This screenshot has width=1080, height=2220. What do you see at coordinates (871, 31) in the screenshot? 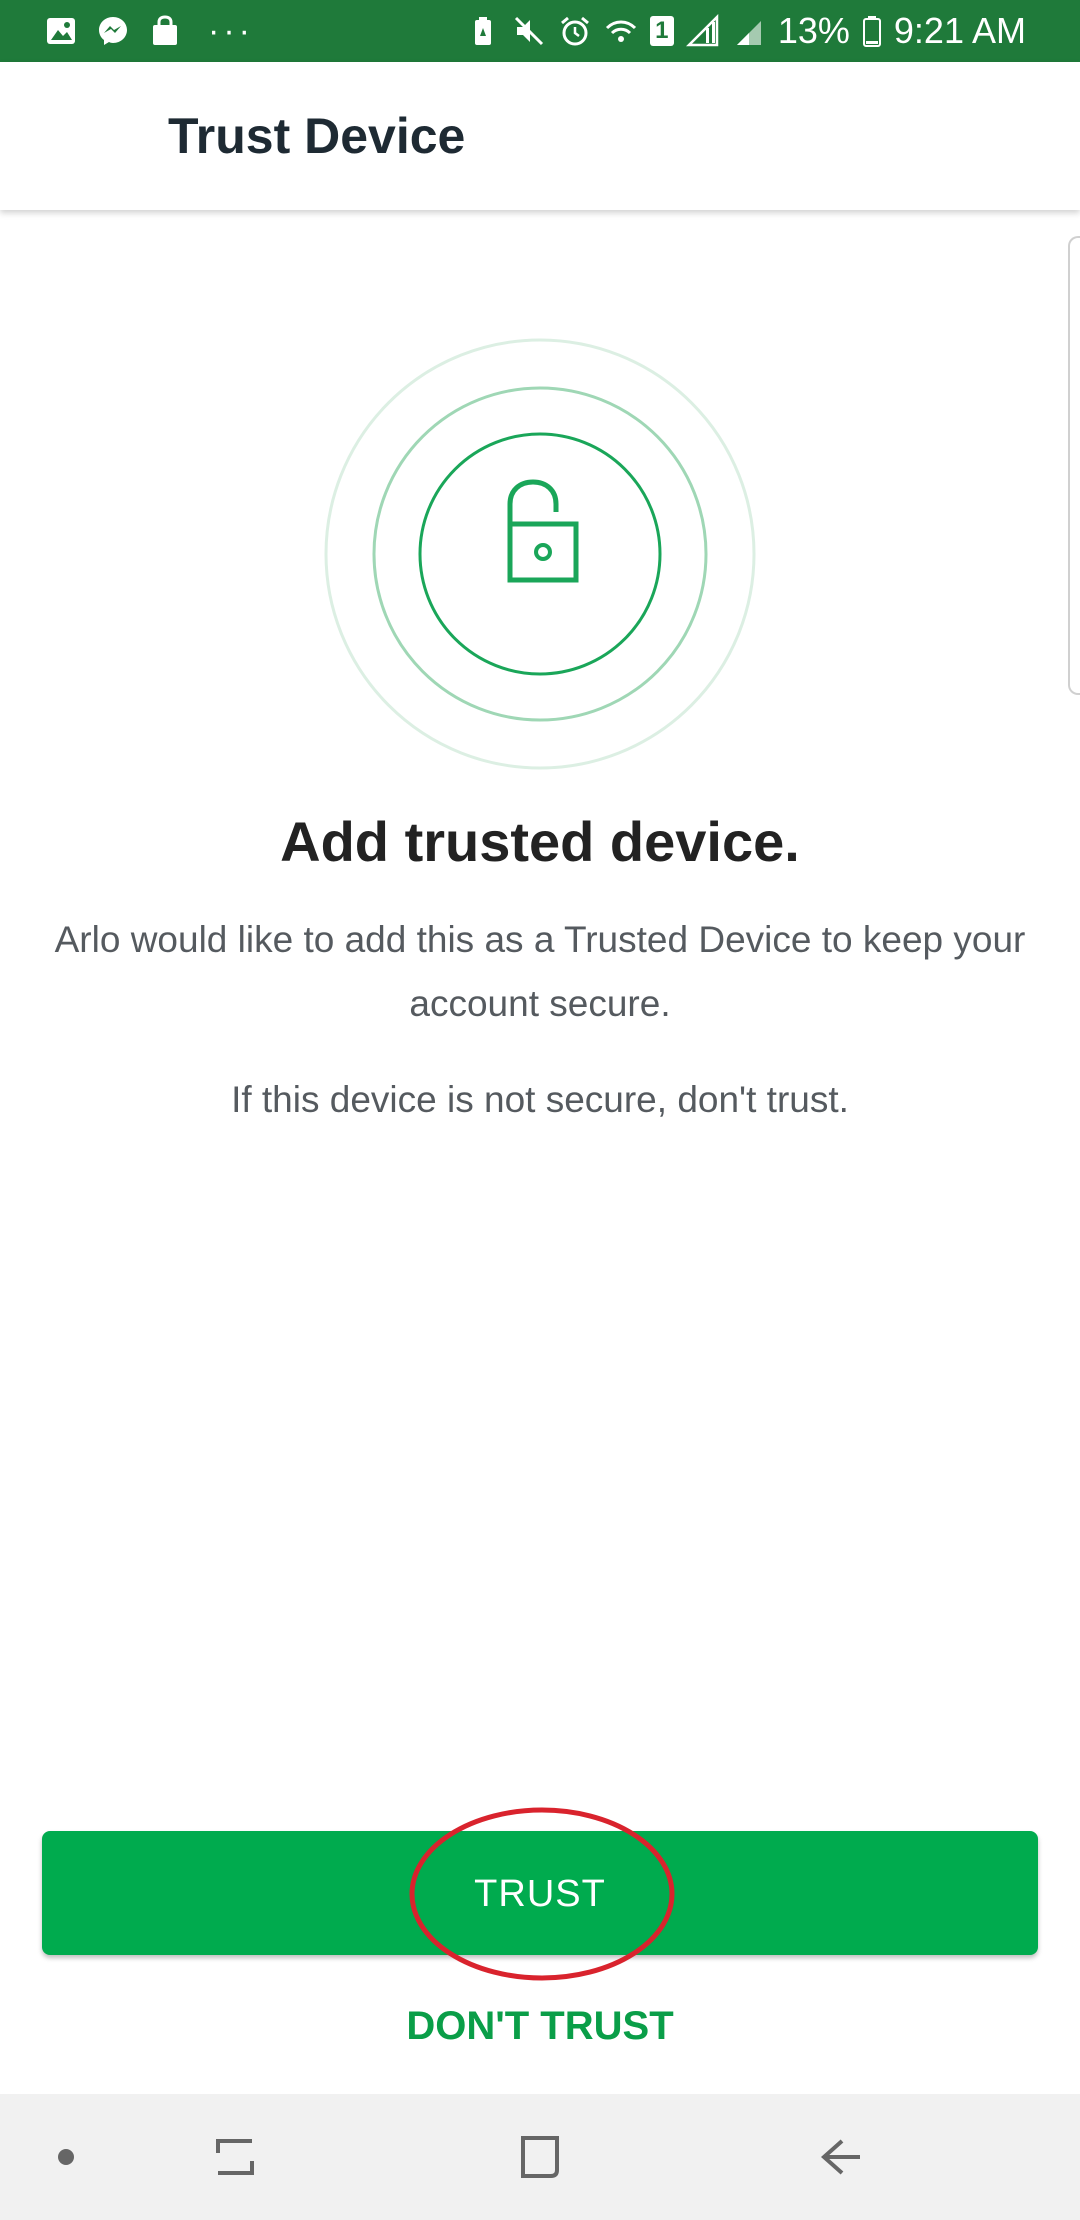
I see `battery-icon` at bounding box center [871, 31].